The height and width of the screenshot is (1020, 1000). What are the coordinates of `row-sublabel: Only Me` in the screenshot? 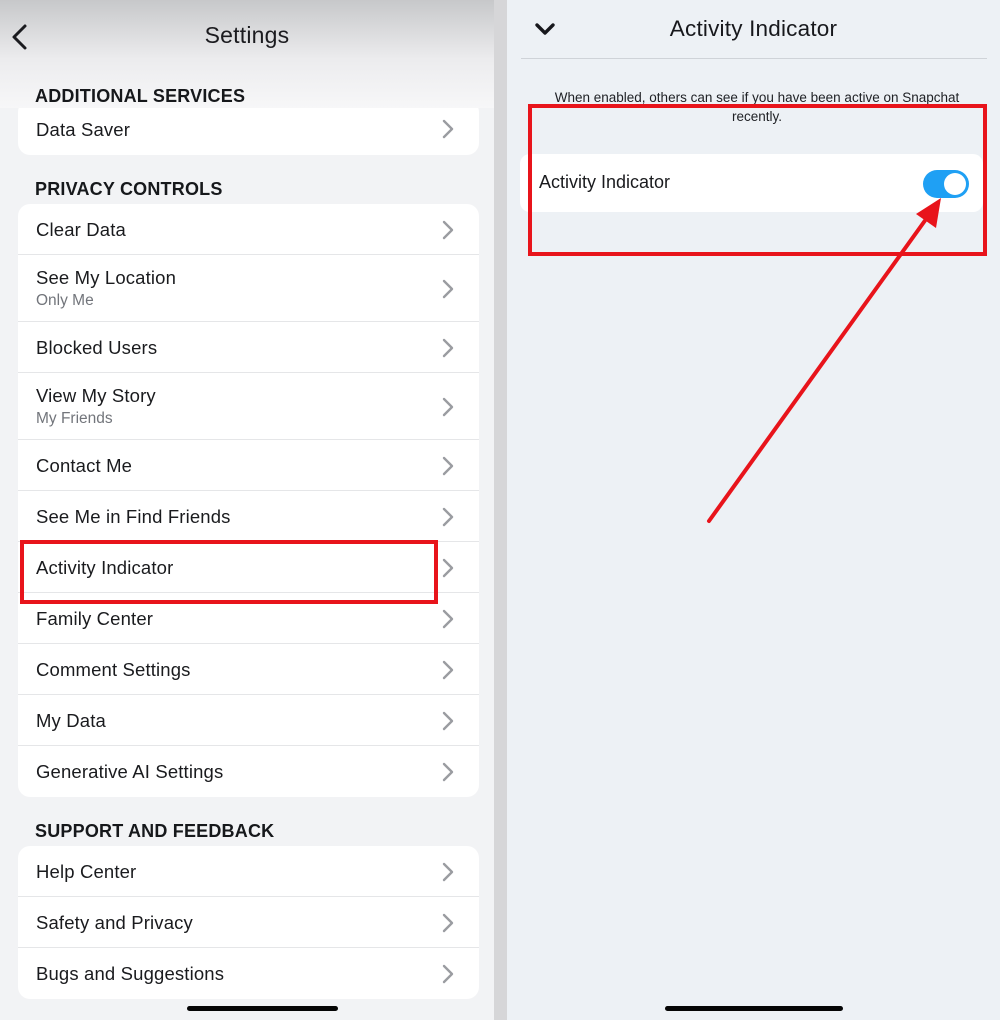 It's located at (65, 300).